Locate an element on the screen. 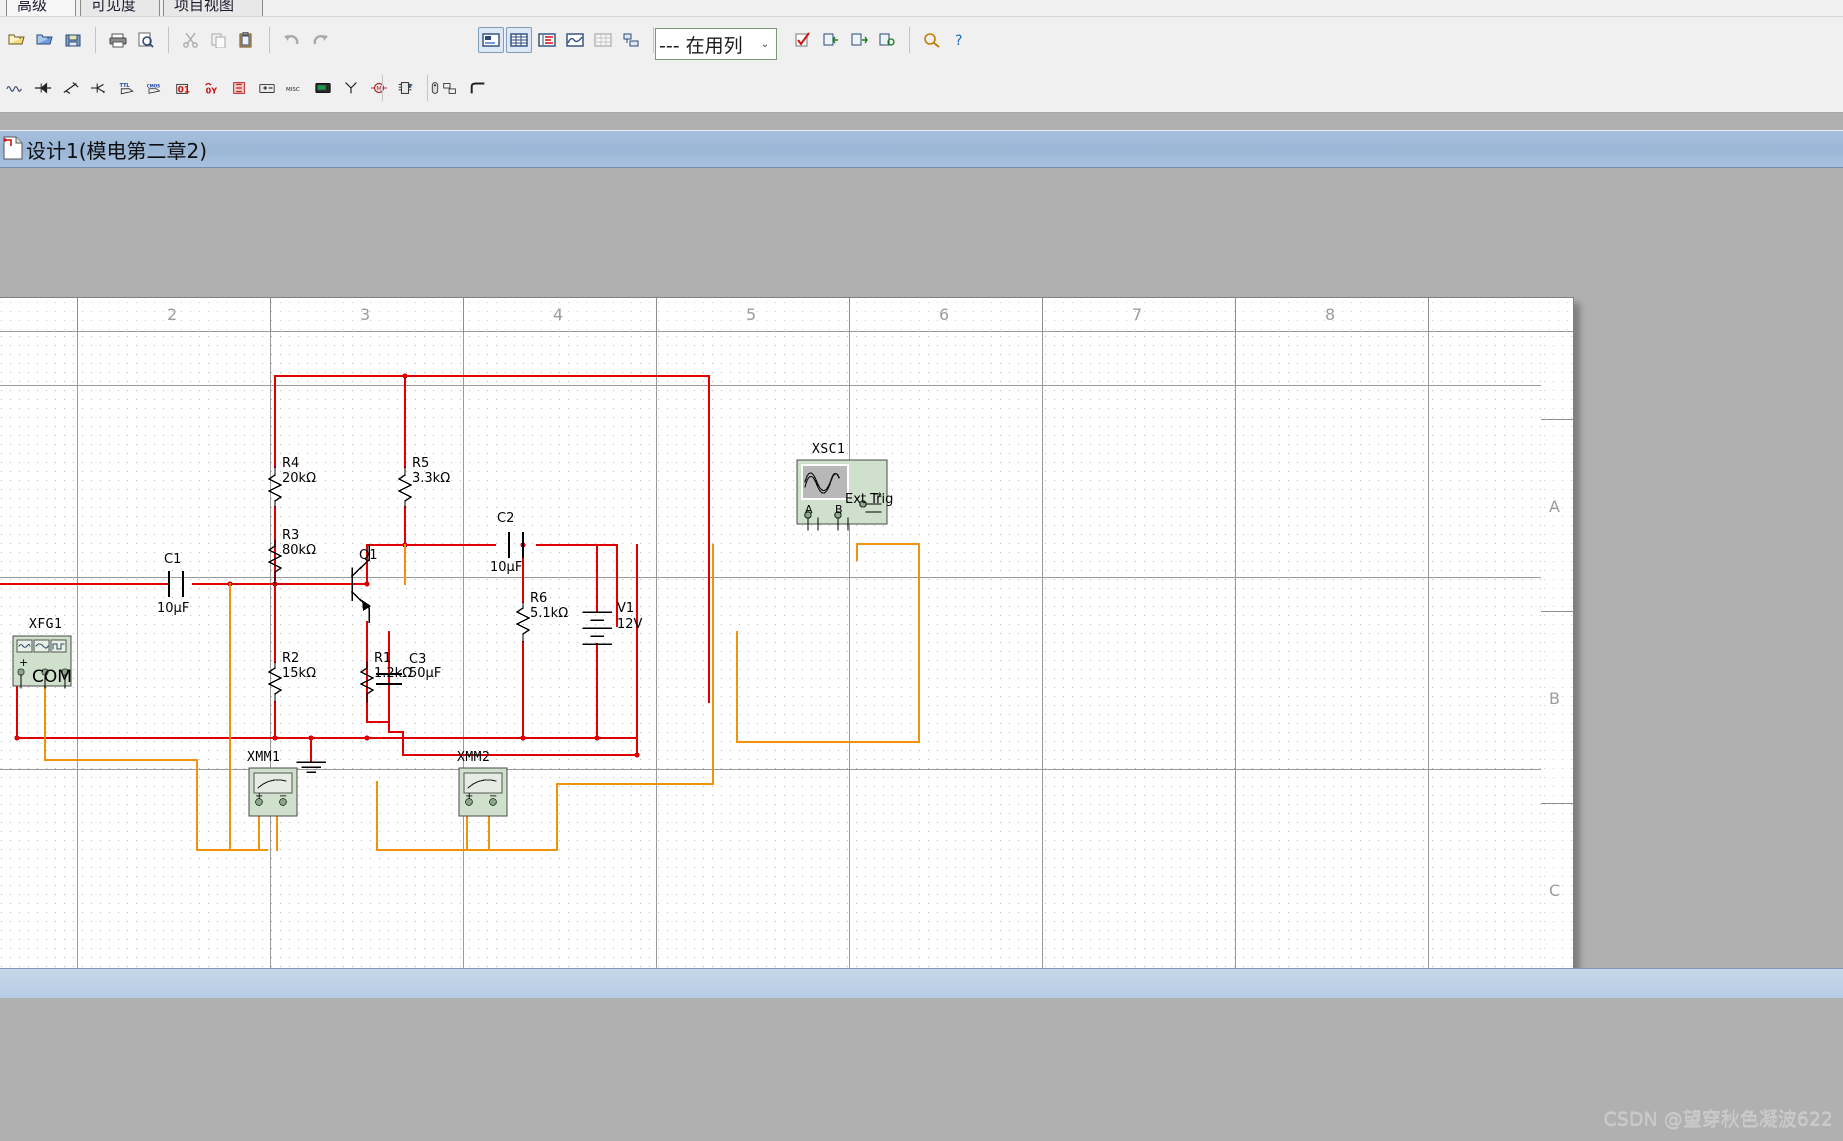  resistor-r5-symbol is located at coordinates (405, 487).